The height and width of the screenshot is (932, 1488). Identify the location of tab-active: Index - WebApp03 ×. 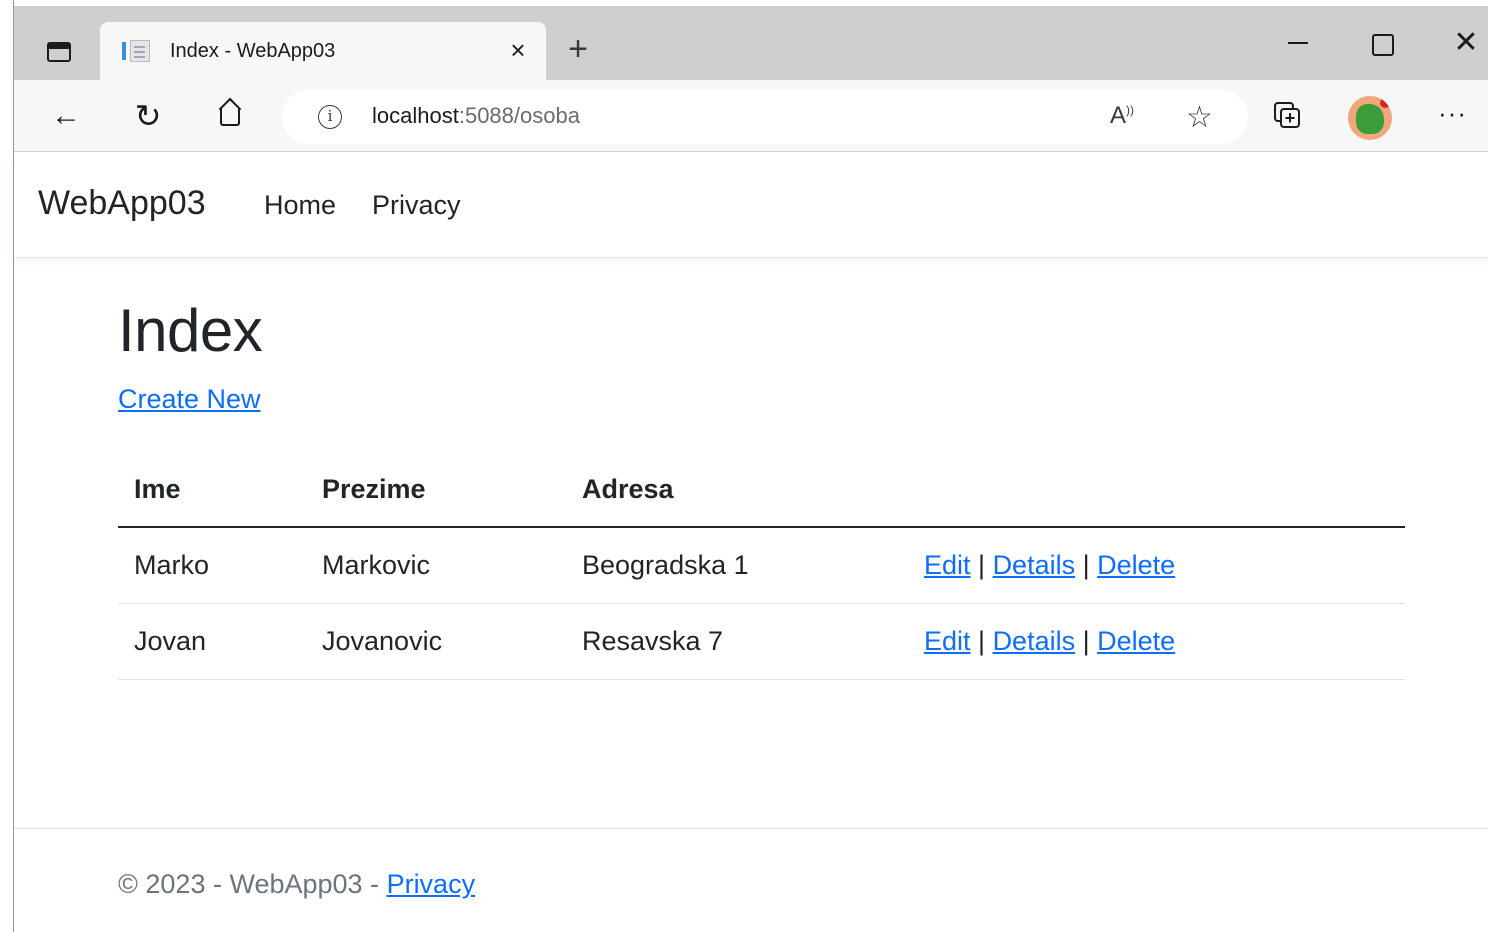
(323, 51).